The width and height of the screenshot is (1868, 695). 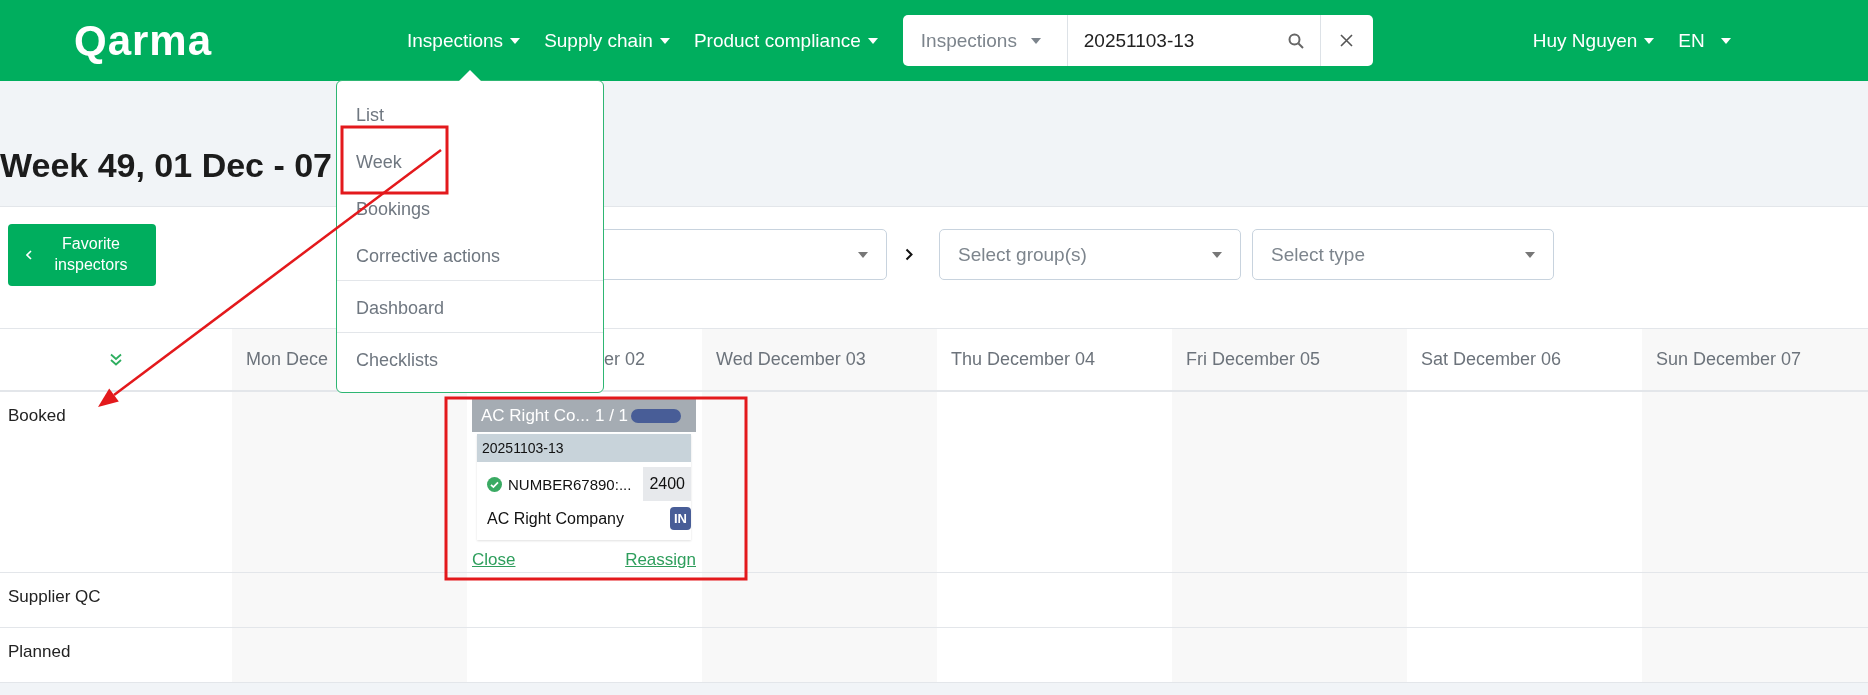 What do you see at coordinates (494, 560) in the screenshot?
I see `card-action-link: Close` at bounding box center [494, 560].